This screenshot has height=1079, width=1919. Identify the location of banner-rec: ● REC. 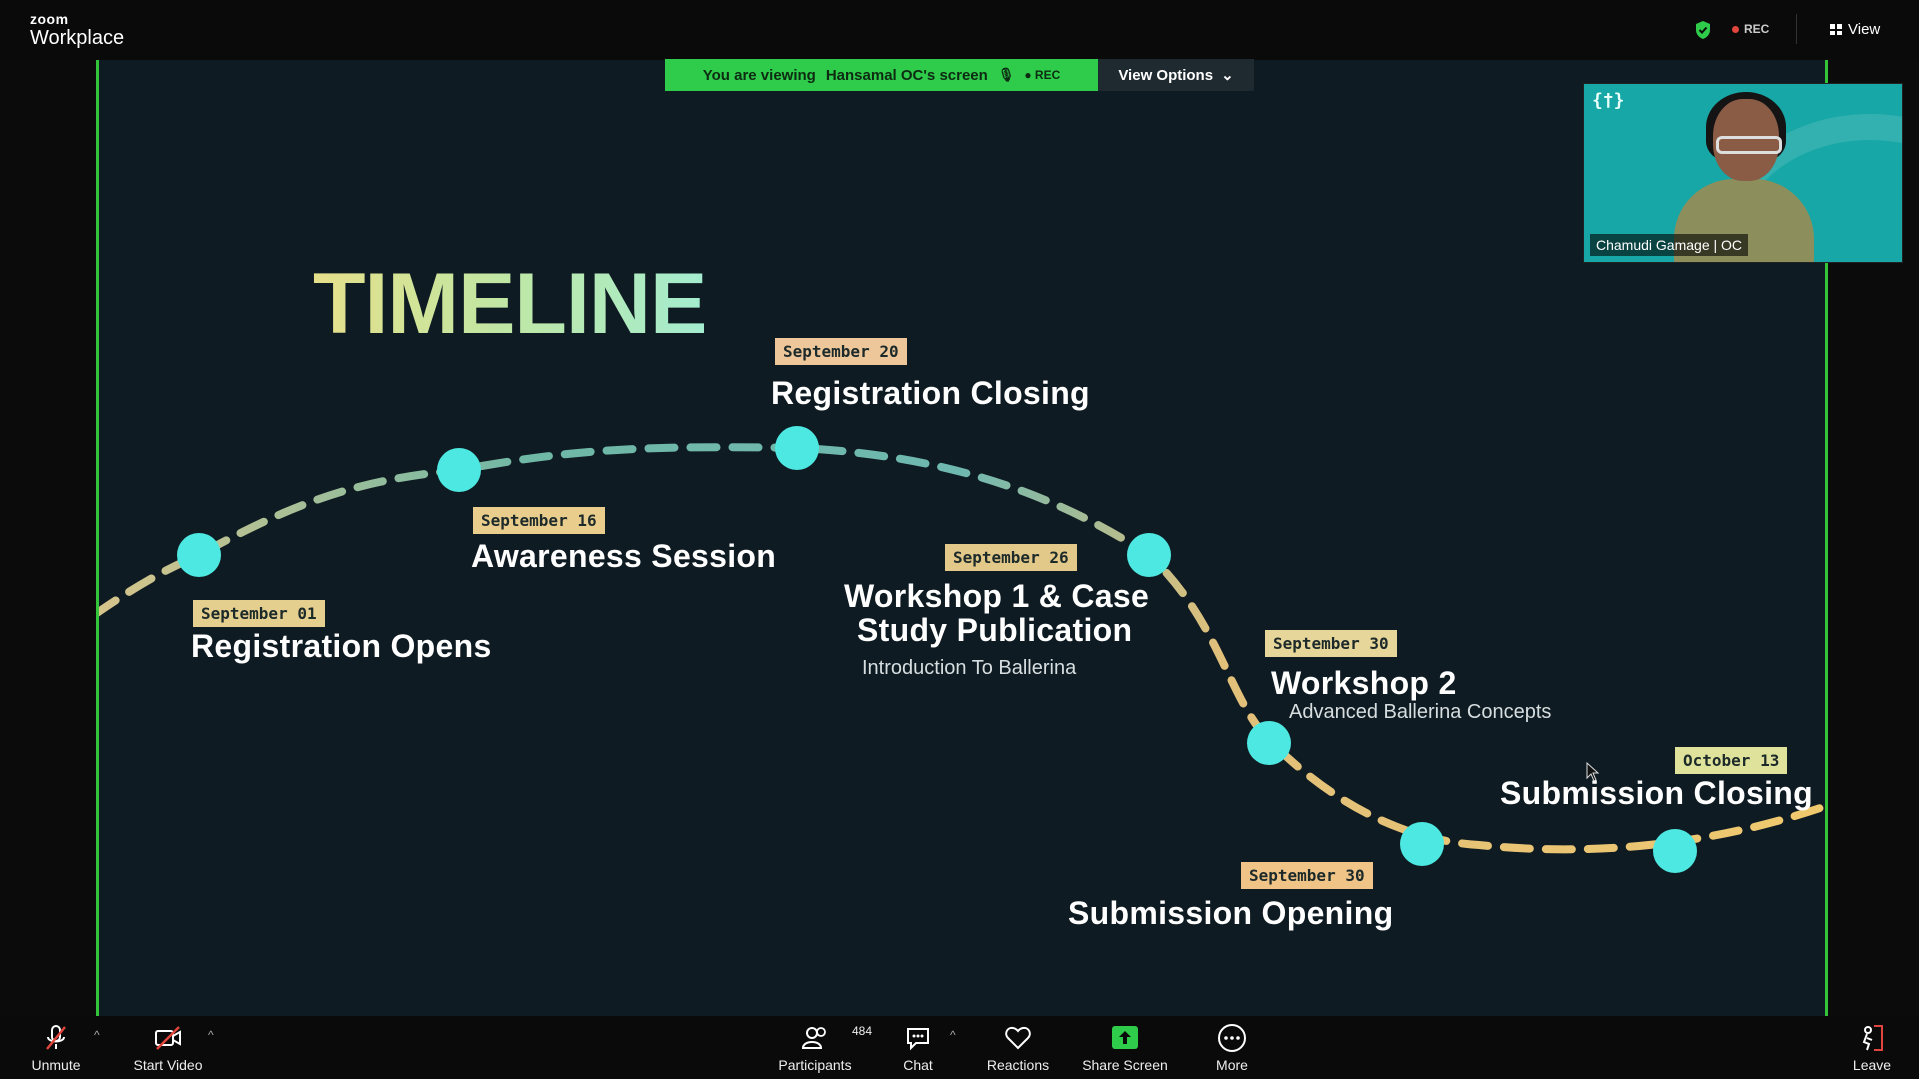
(1042, 75).